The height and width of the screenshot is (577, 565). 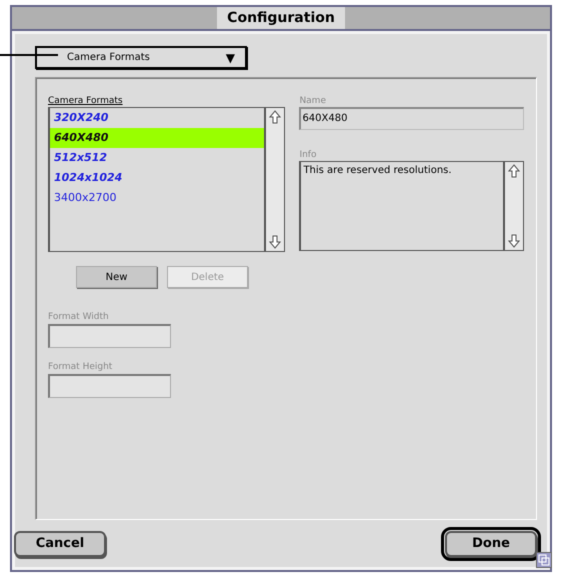 What do you see at coordinates (157, 178) in the screenshot?
I see `list-item: 1024x1024` at bounding box center [157, 178].